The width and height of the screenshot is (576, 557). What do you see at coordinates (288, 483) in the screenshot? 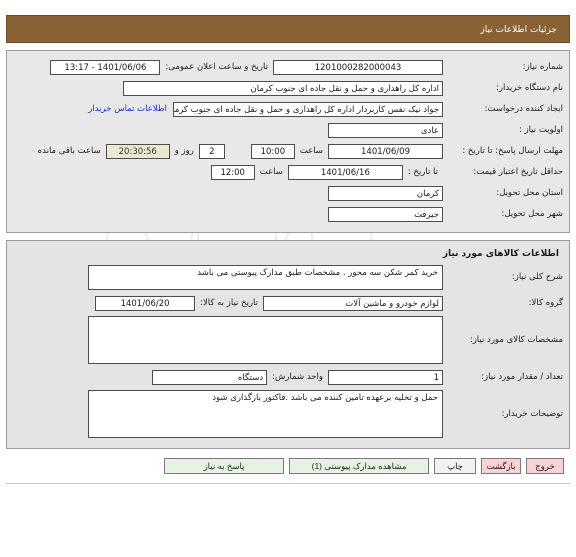
I see `bottom-divider` at bounding box center [288, 483].